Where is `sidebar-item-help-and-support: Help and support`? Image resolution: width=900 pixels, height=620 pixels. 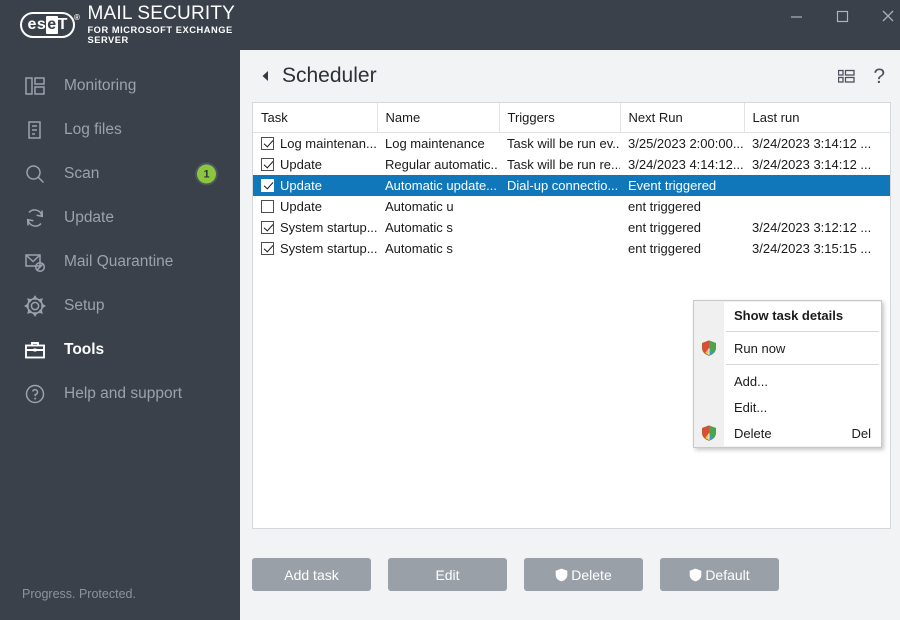
sidebar-item-help-and-support: Help and support is located at coordinates (120, 394).